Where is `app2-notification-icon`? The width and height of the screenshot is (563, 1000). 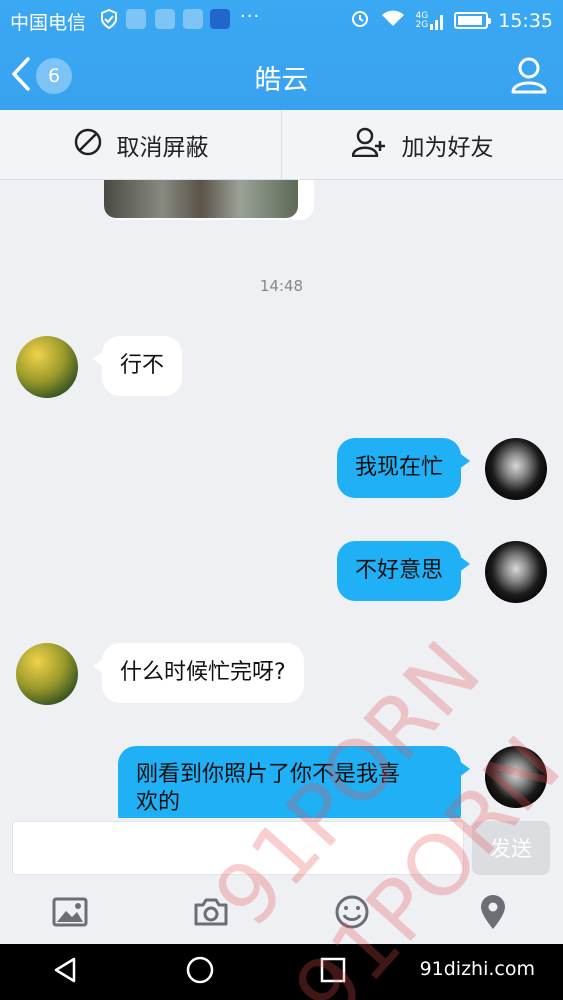
app2-notification-icon is located at coordinates (220, 19).